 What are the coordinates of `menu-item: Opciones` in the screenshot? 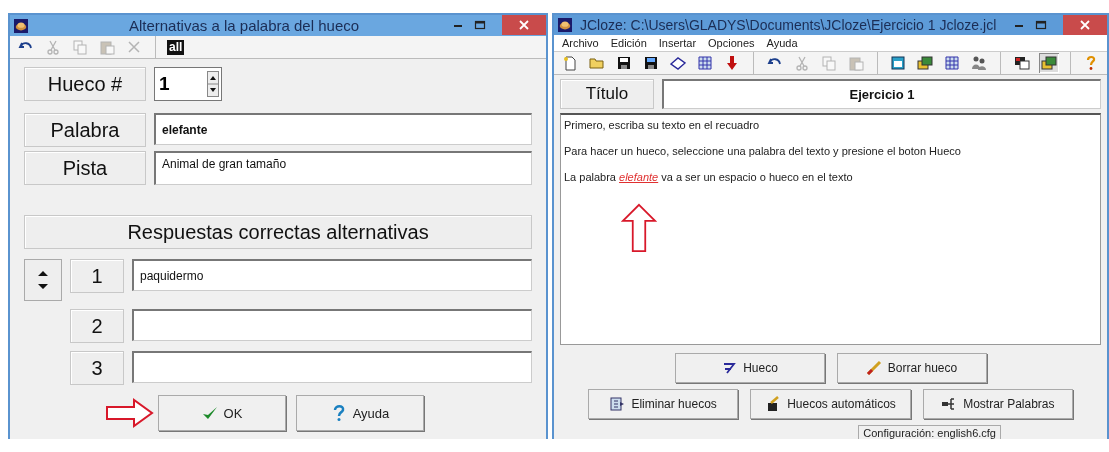 It's located at (731, 43).